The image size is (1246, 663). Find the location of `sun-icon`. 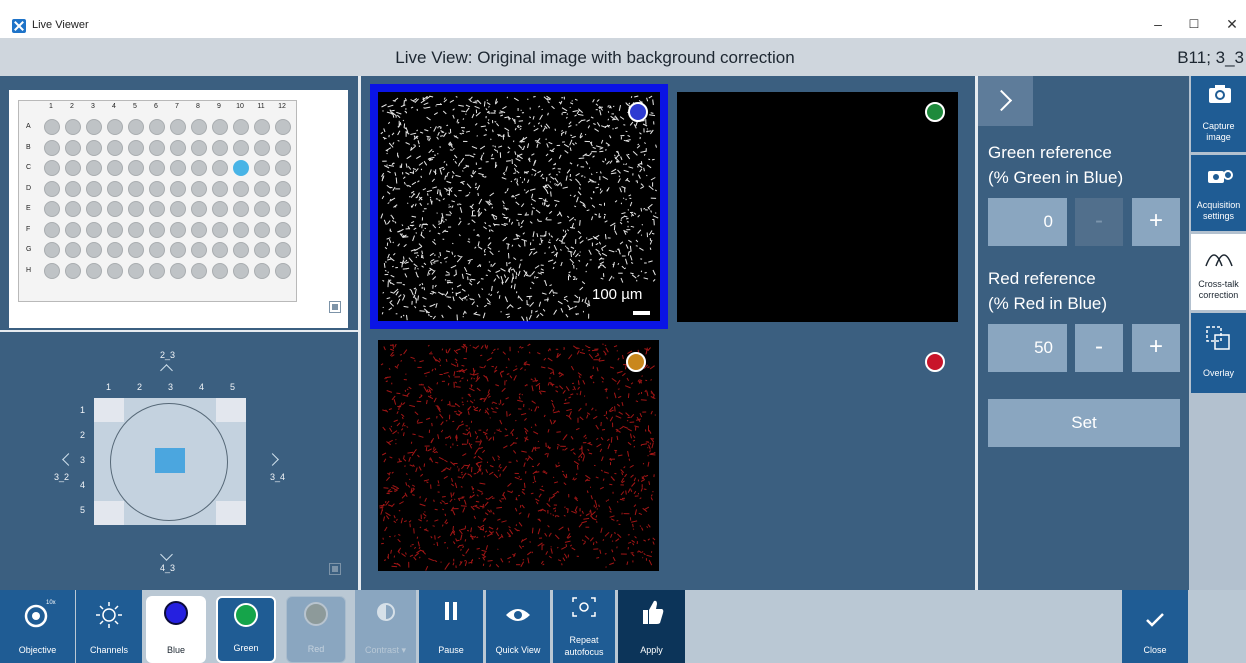

sun-icon is located at coordinates (109, 615).